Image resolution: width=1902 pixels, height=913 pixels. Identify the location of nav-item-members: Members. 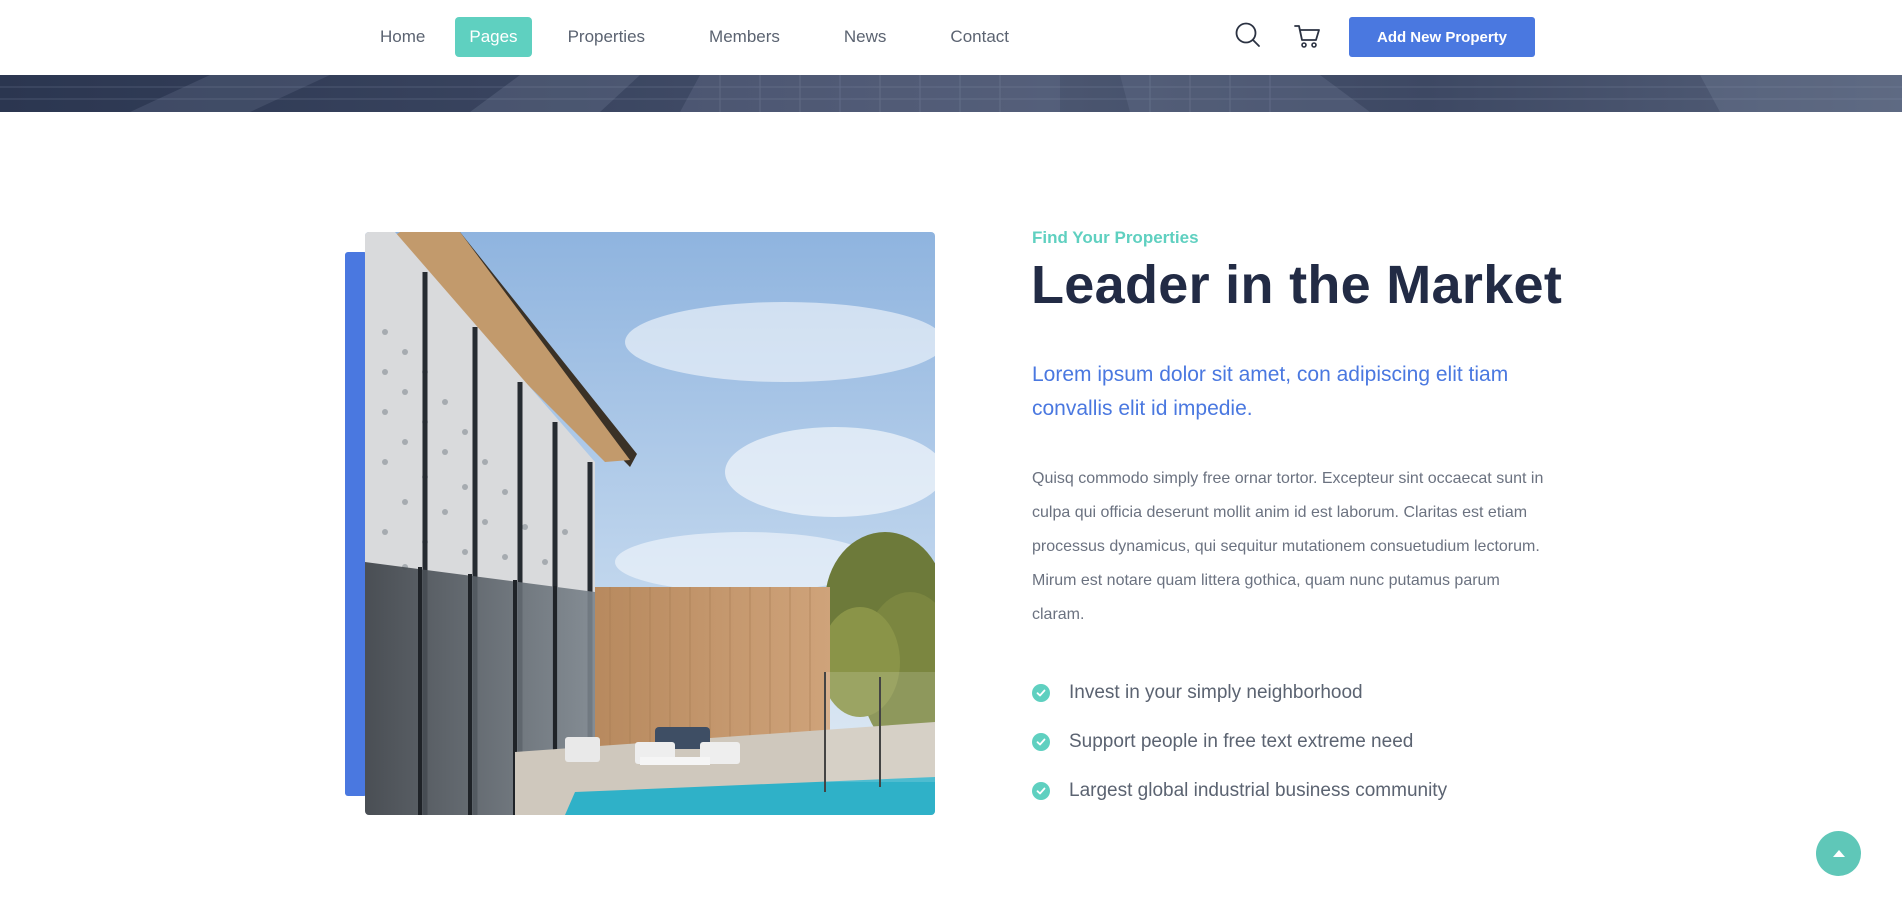
(744, 37).